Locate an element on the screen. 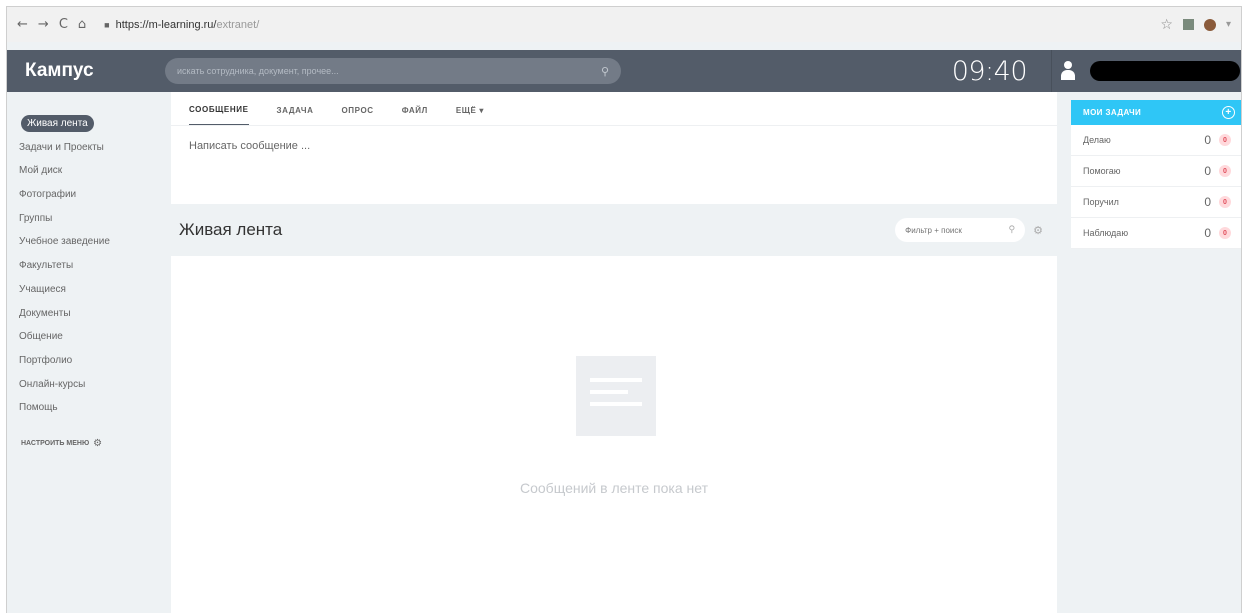 This screenshot has height=613, width=1248. logo: Кампус is located at coordinates (86, 71).